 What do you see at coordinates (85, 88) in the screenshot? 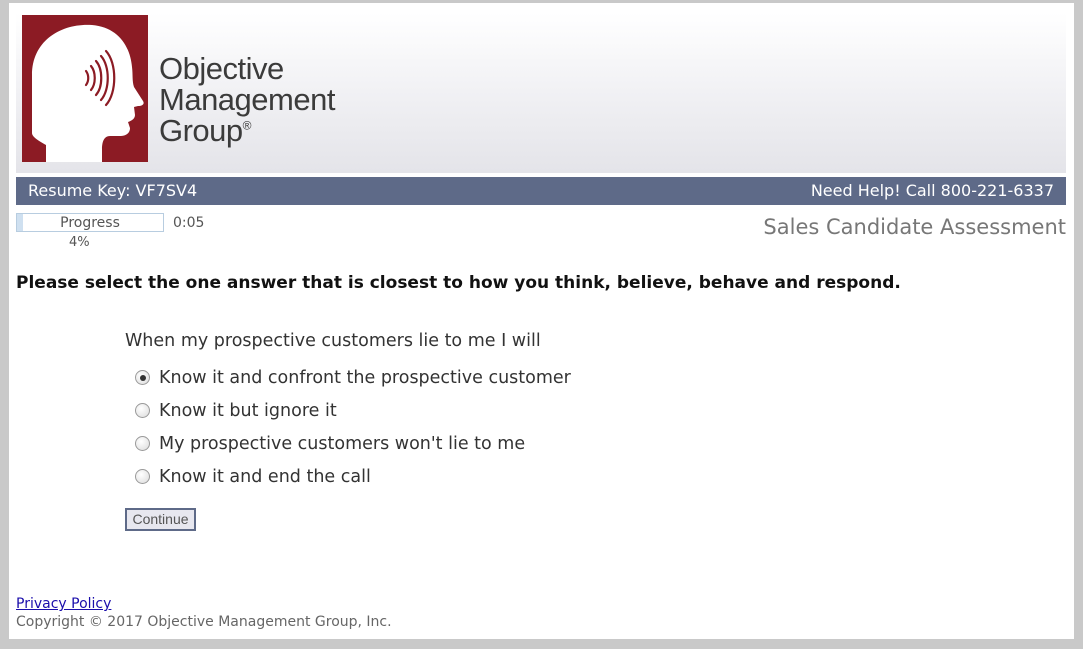
I see `logo-head-icon` at bounding box center [85, 88].